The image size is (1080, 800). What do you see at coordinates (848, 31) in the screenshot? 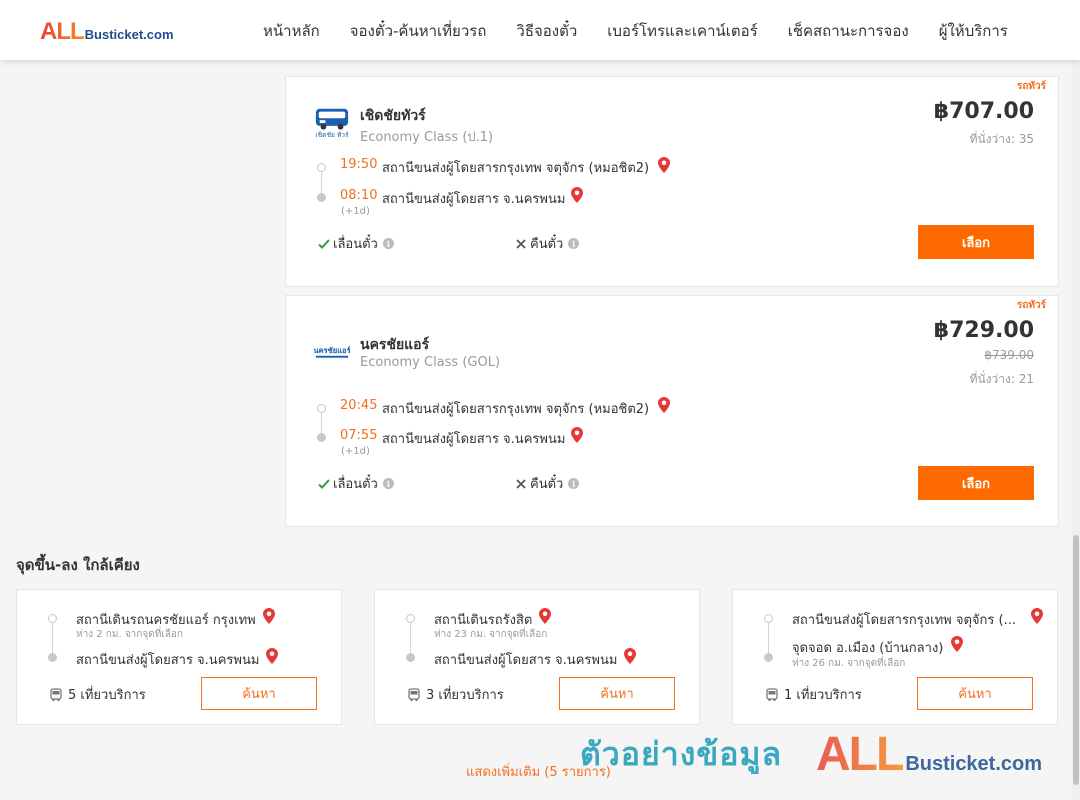
I see `nav-check-booking: เช็คสถานะการจอง` at bounding box center [848, 31].